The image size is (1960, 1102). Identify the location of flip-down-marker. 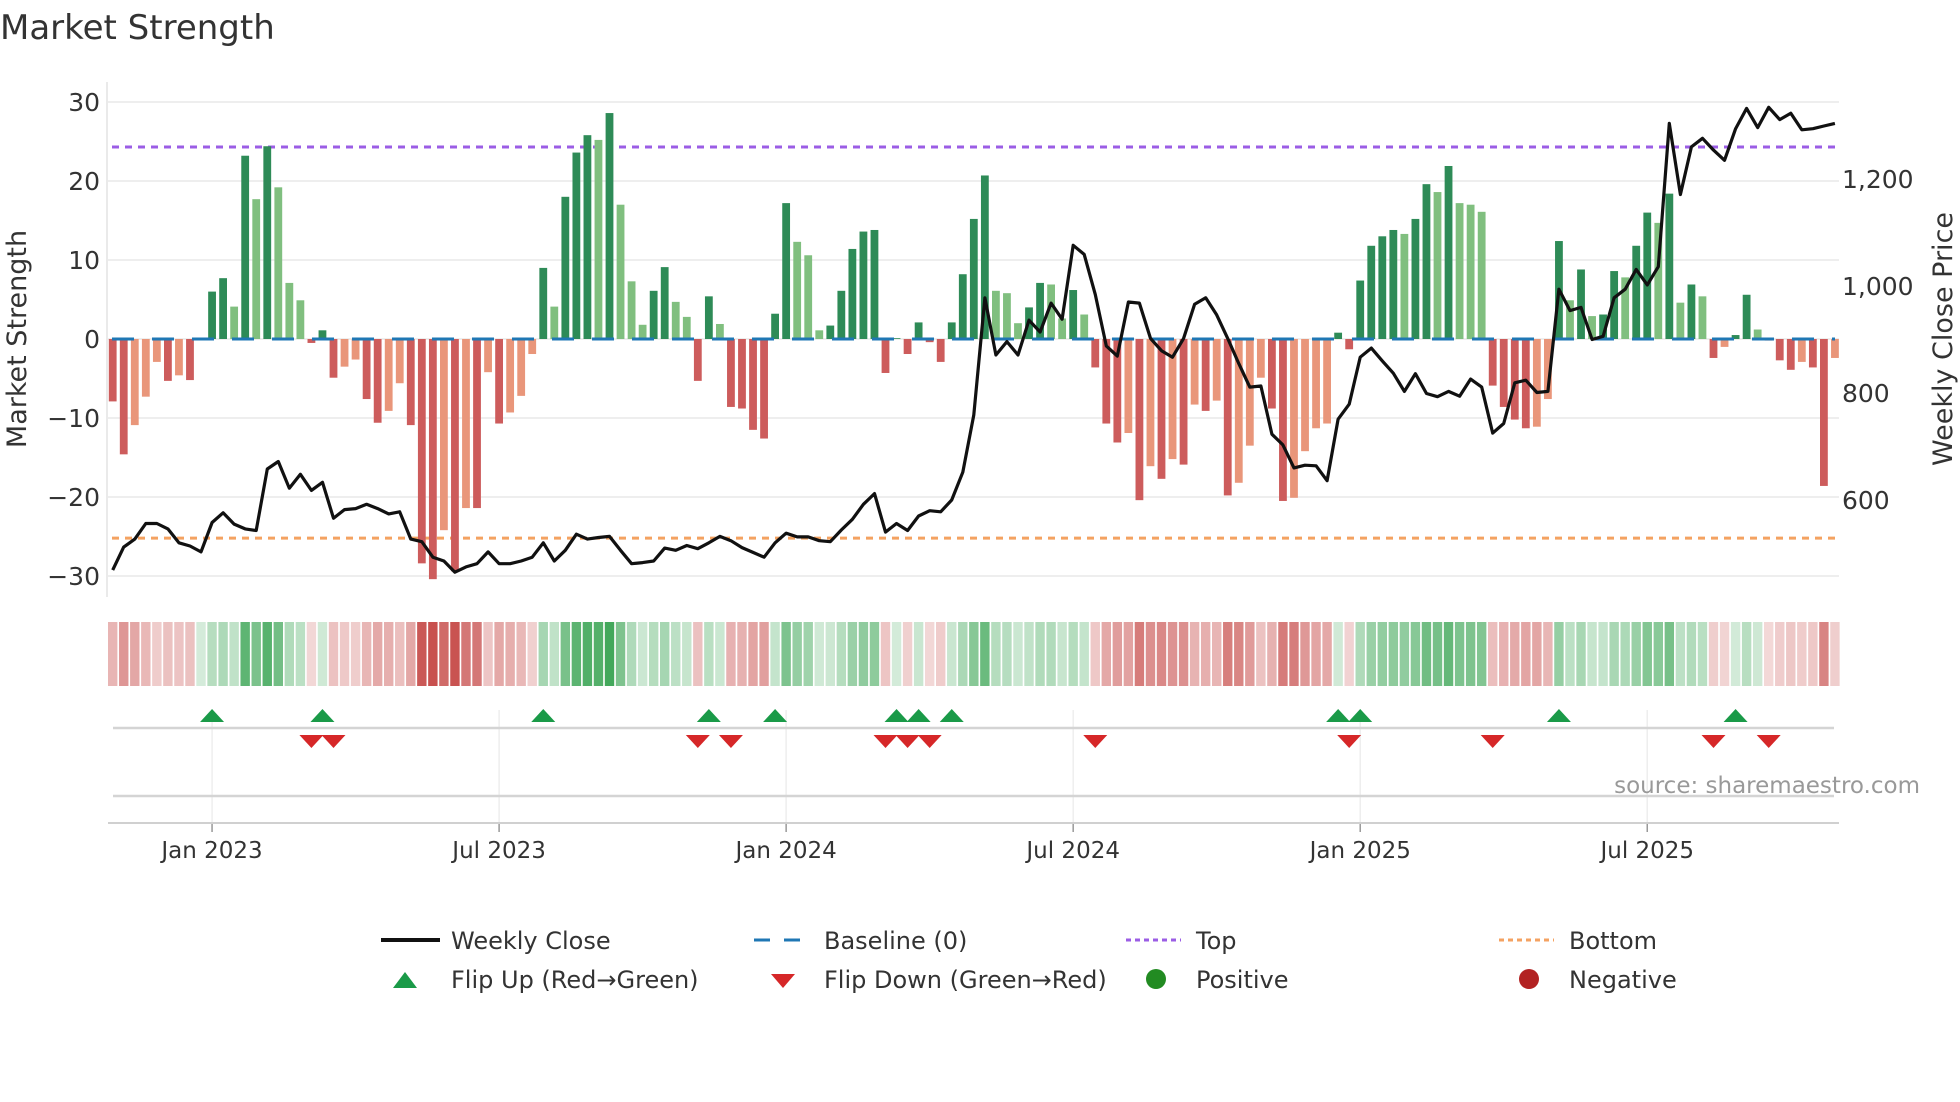
(1492, 741).